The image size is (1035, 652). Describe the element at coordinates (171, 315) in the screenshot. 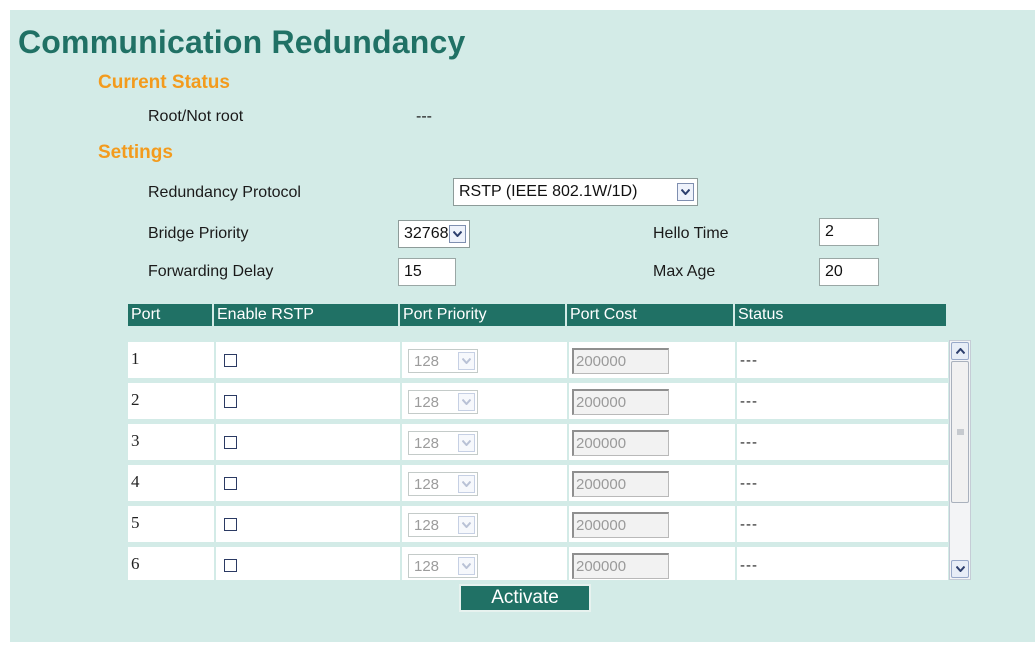

I see `column-header-port: Port` at that location.